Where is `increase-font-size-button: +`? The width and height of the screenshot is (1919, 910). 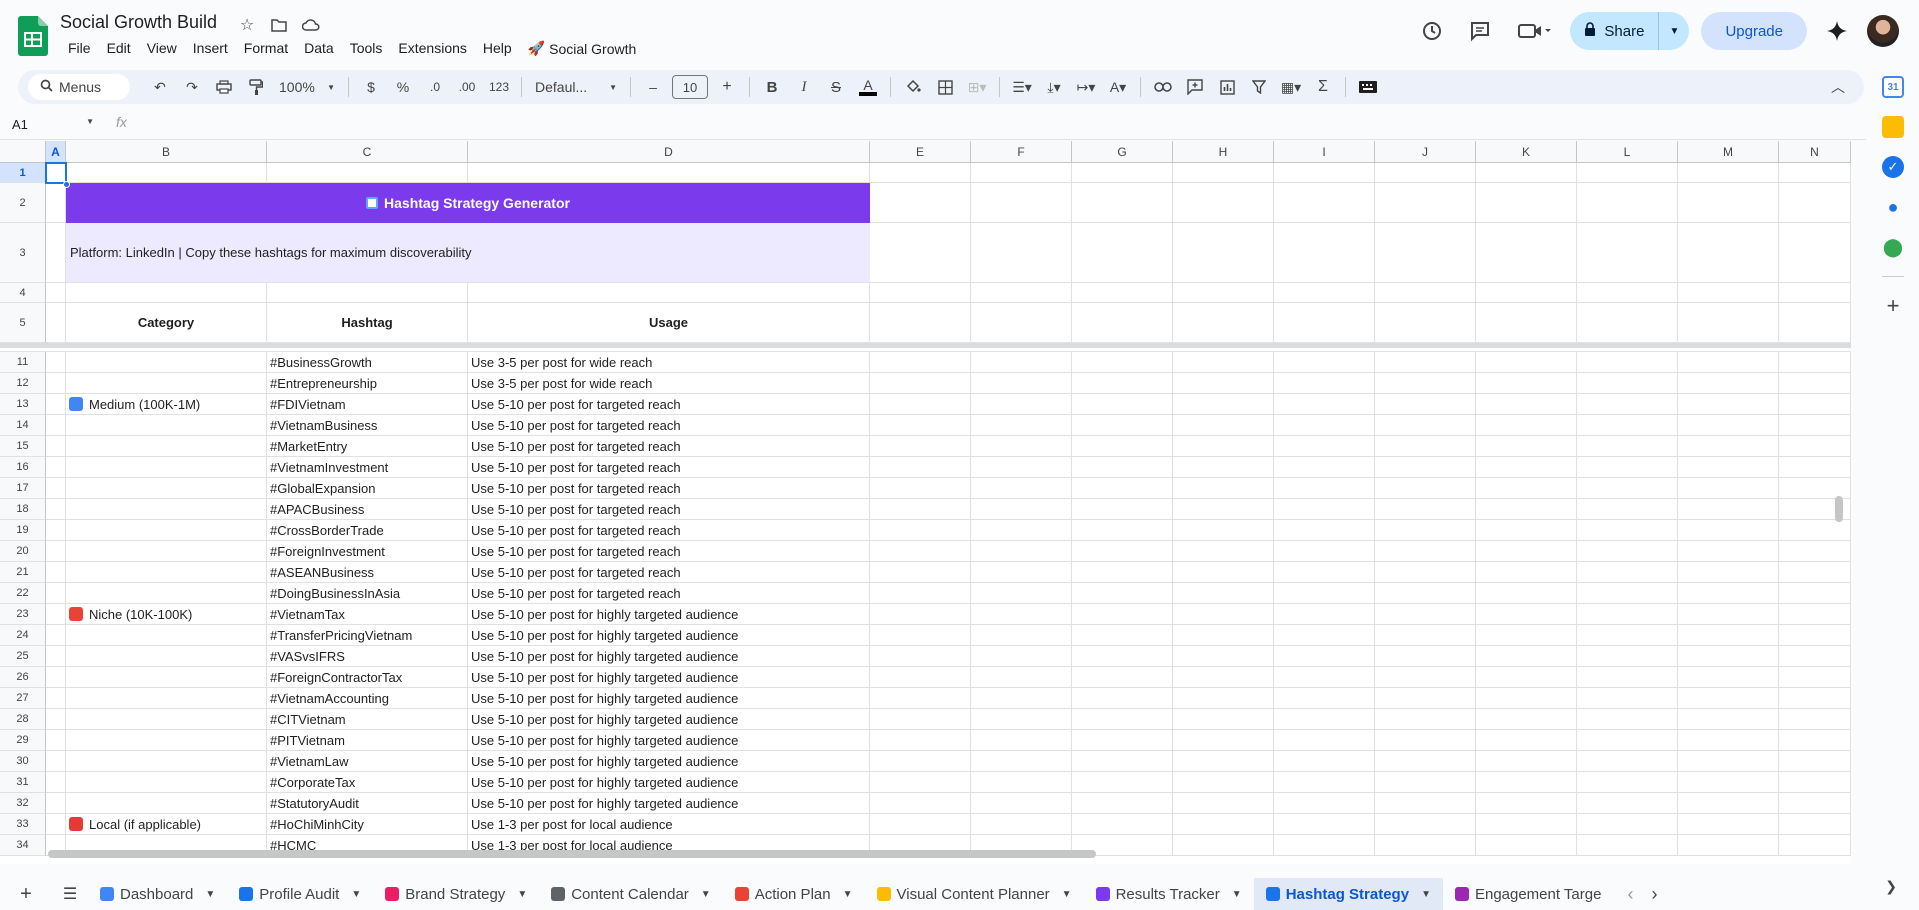
increase-font-size-button: + is located at coordinates (727, 87).